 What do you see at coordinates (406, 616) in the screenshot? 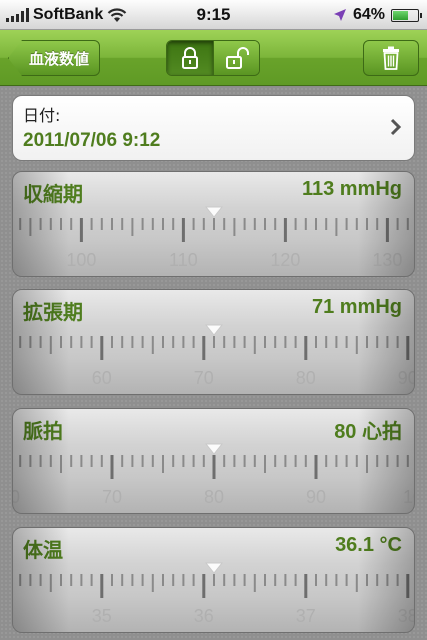
I see `ruler-tick-label: 38` at bounding box center [406, 616].